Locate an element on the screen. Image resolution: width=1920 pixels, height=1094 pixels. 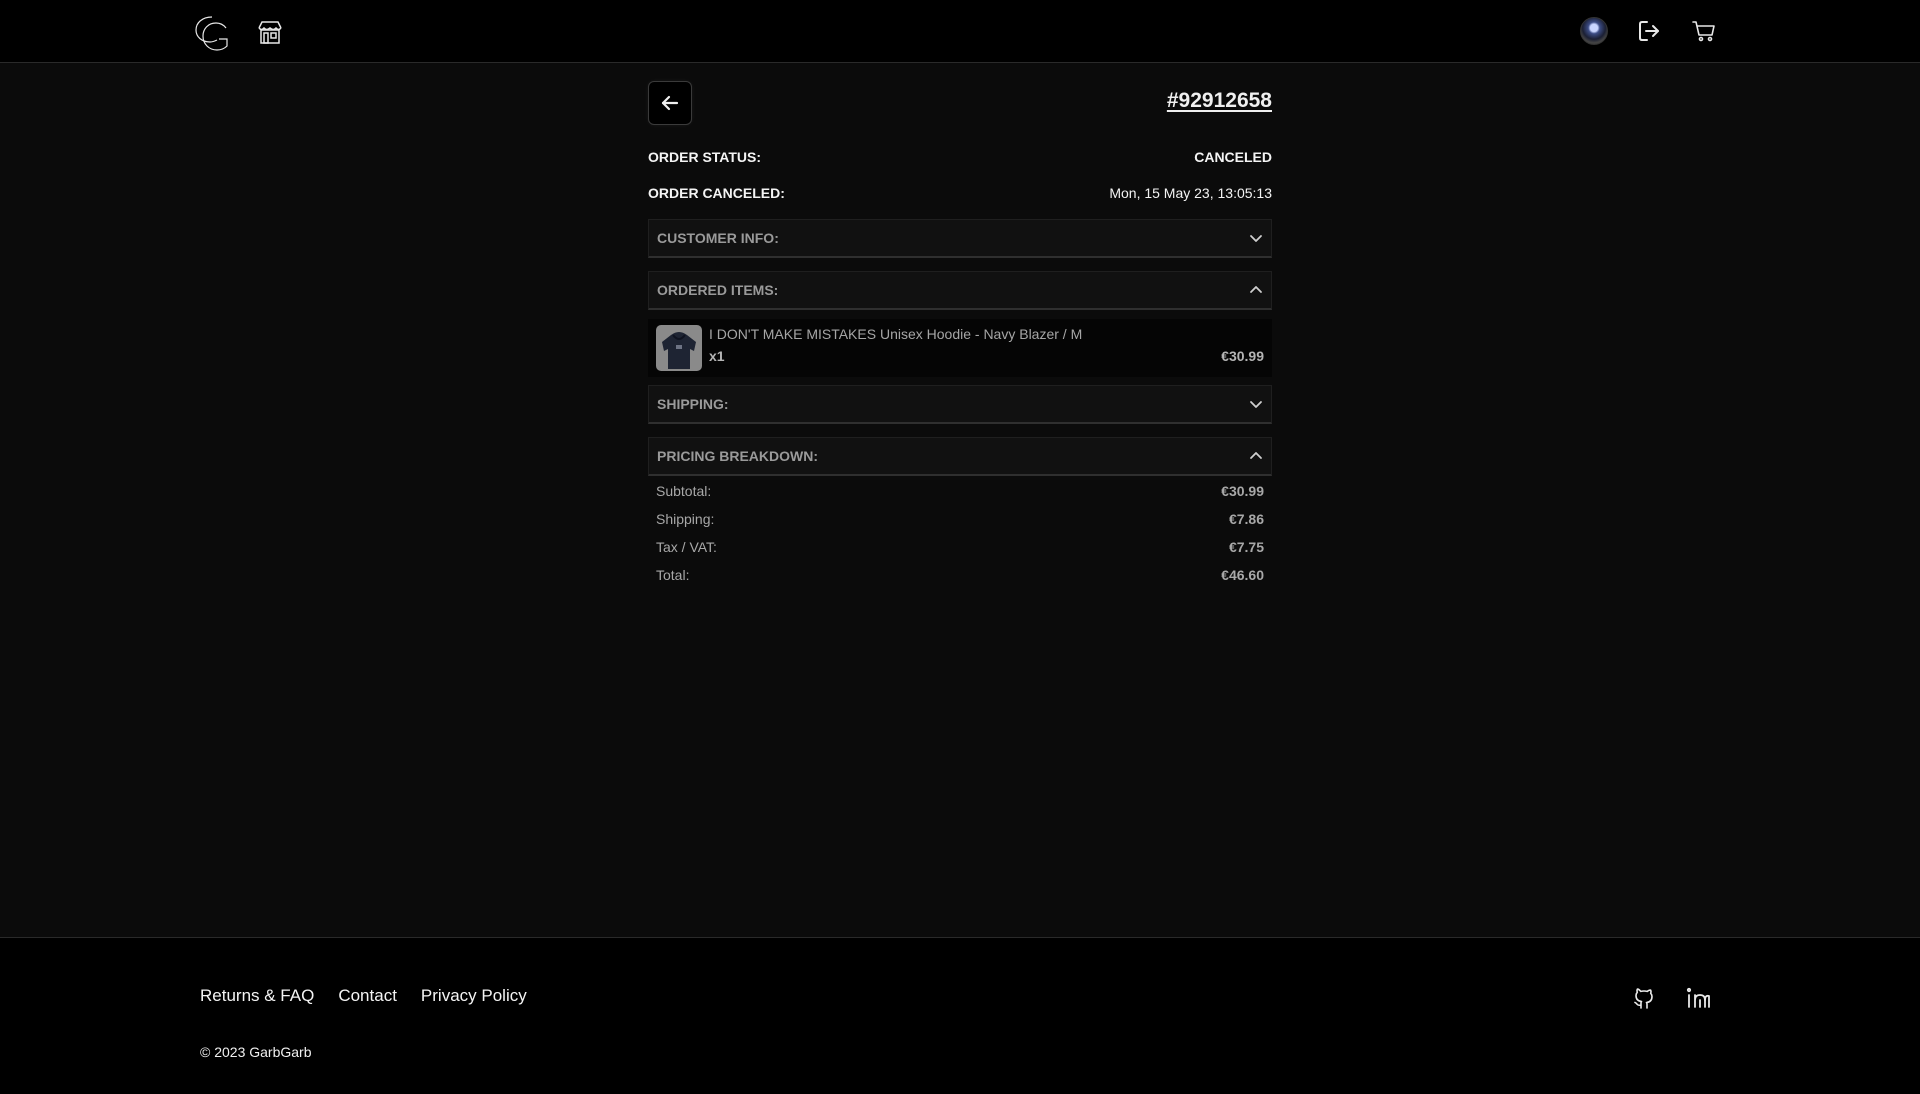
pricing-row-total: Total: €46.60 is located at coordinates (960, 575).